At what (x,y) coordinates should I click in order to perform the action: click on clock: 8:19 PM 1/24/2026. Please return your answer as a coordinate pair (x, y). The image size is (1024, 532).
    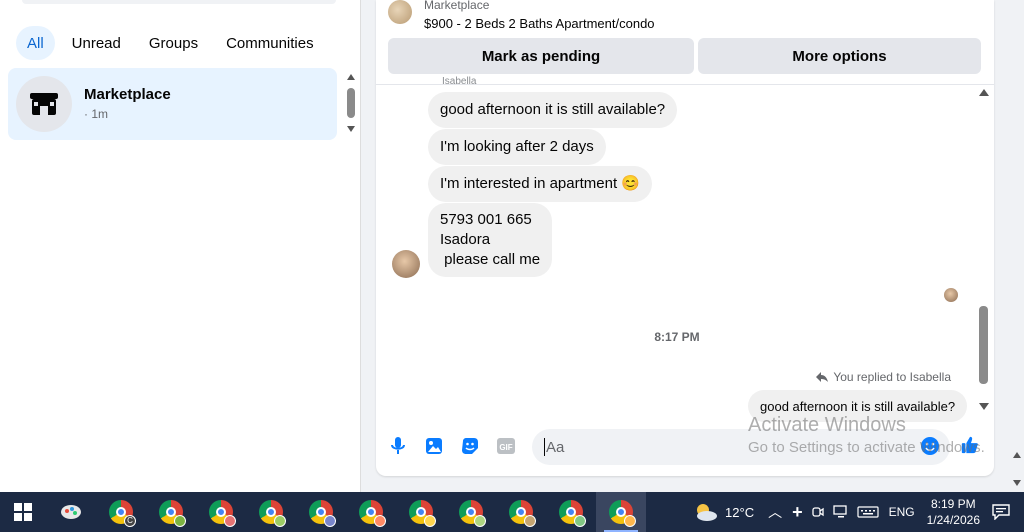
    Looking at the image, I should click on (953, 512).